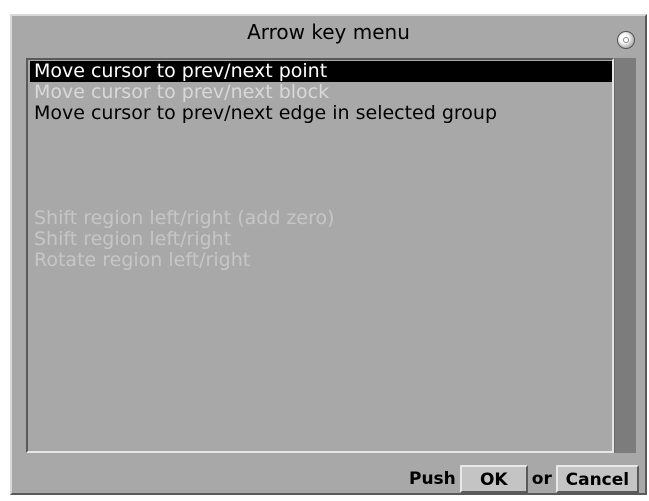 The height and width of the screenshot is (501, 649). Describe the element at coordinates (133, 239) in the screenshot. I see `menu-item-shift-region: Shift region left/right` at that location.